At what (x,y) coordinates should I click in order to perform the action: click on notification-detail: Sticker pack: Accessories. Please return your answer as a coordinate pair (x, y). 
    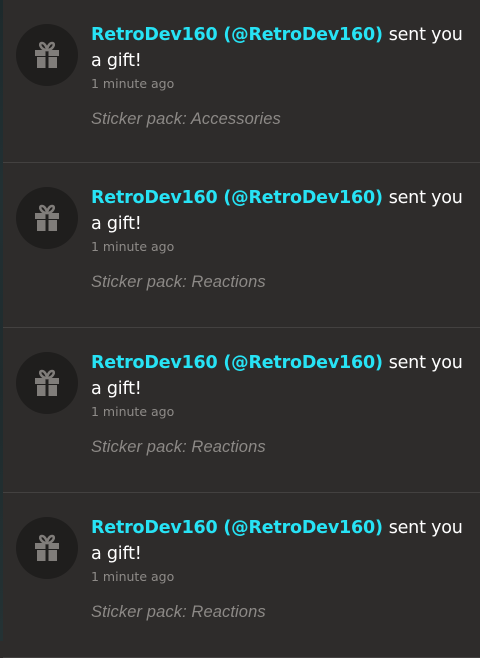
    Looking at the image, I should click on (186, 119).